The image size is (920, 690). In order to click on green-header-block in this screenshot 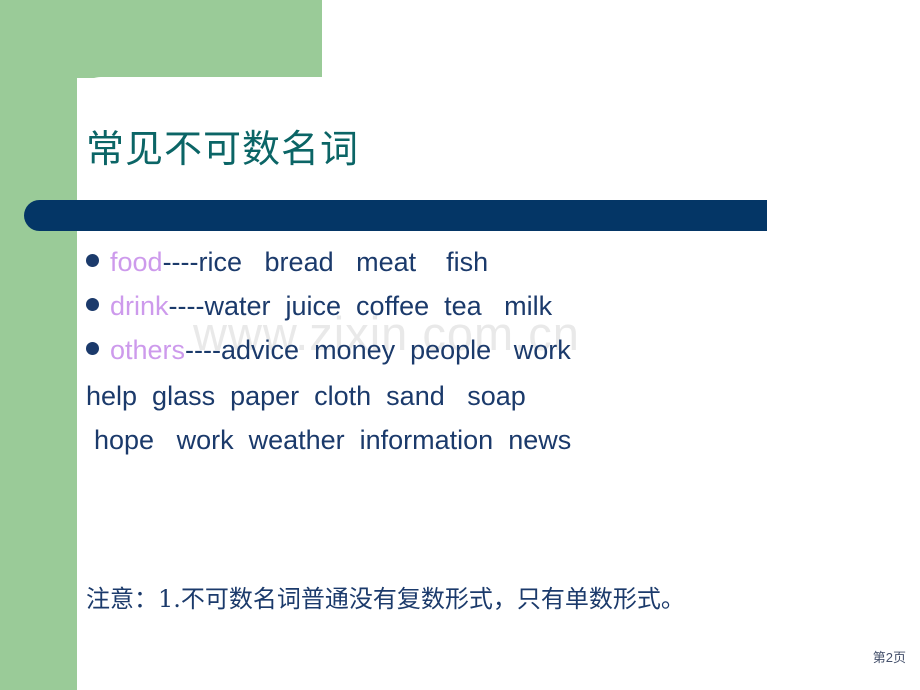, I will do `click(161, 39)`.